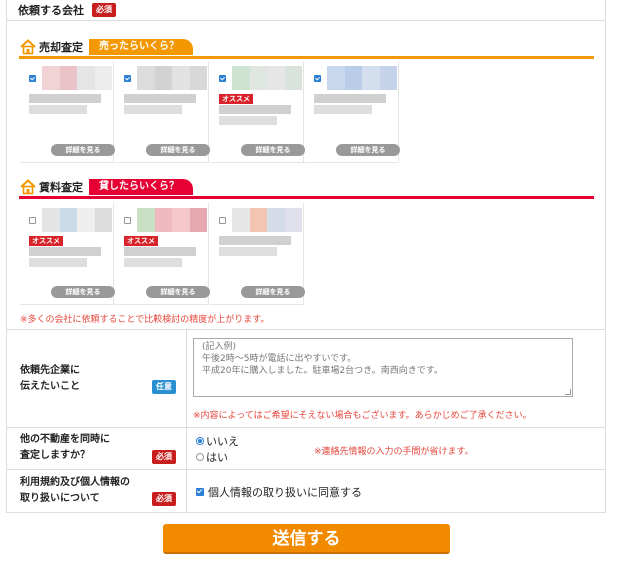 Image resolution: width=620 pixels, height=561 pixels. What do you see at coordinates (306, 197) in the screenshot?
I see `rent-accent-bar` at bounding box center [306, 197].